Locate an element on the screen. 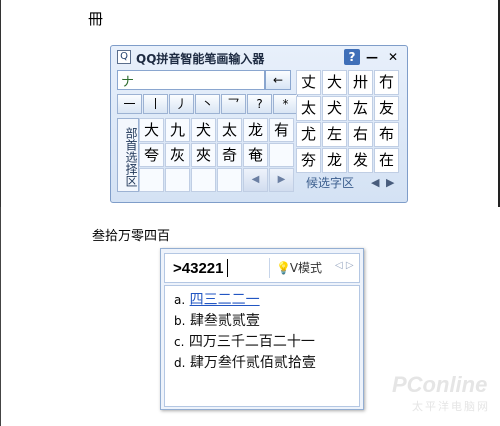  vmode-input: >43221 is located at coordinates (198, 268).